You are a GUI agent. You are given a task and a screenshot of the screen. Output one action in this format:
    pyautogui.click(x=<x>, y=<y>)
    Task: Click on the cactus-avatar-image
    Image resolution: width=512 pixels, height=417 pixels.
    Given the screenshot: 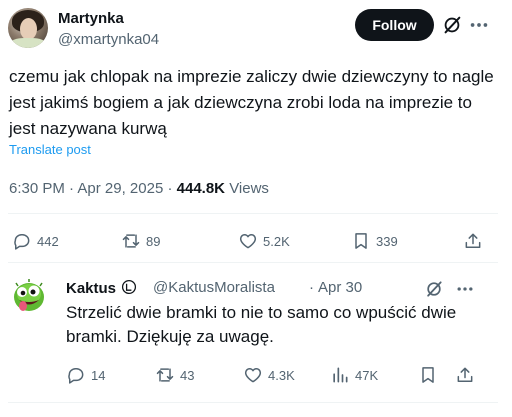 What is the action you would take?
    pyautogui.click(x=29, y=295)
    